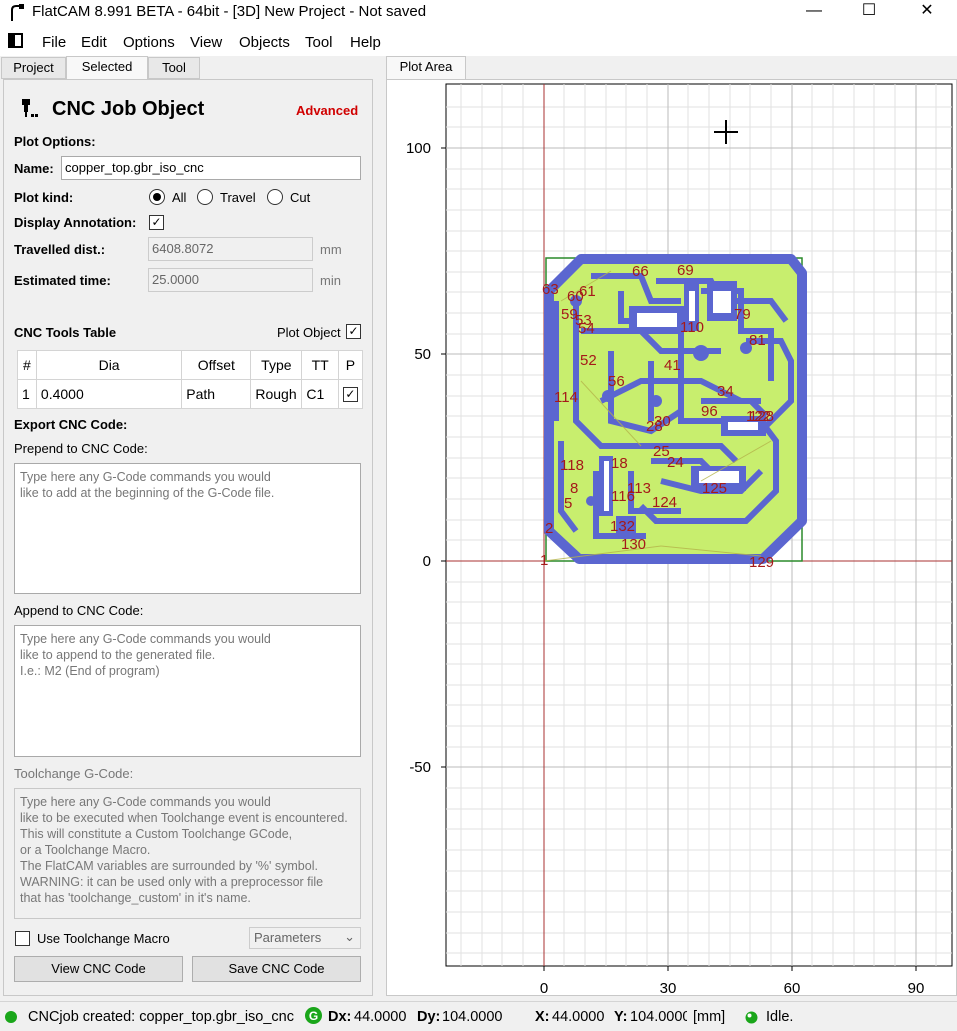  What do you see at coordinates (814, 12) in the screenshot?
I see `minimize-button: —` at bounding box center [814, 12].